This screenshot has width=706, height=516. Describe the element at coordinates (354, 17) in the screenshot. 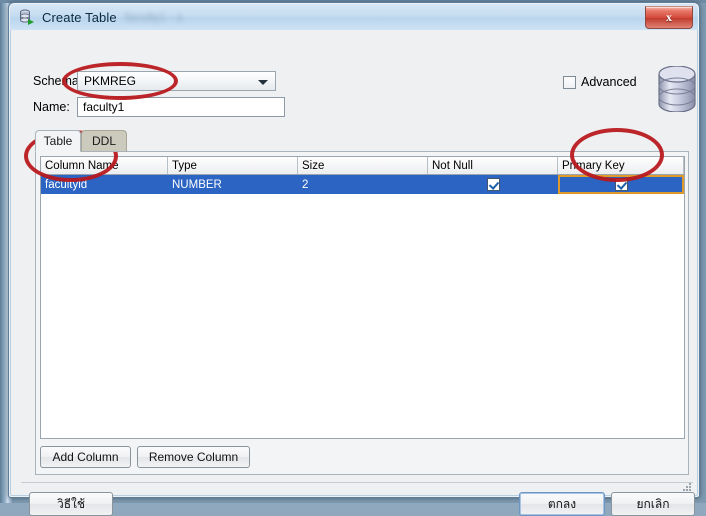

I see `dialog-titlebar: Create Table faculty1 - s x` at that location.